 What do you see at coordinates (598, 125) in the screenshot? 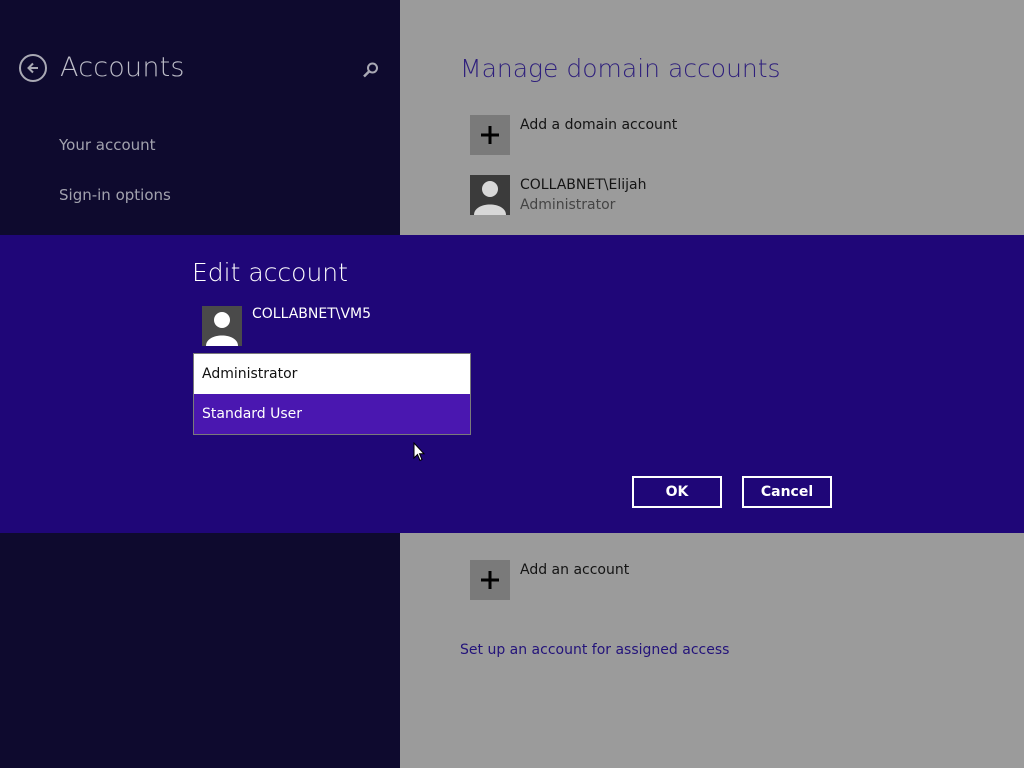
I see `add-domain-account-label: Add a domain account` at bounding box center [598, 125].